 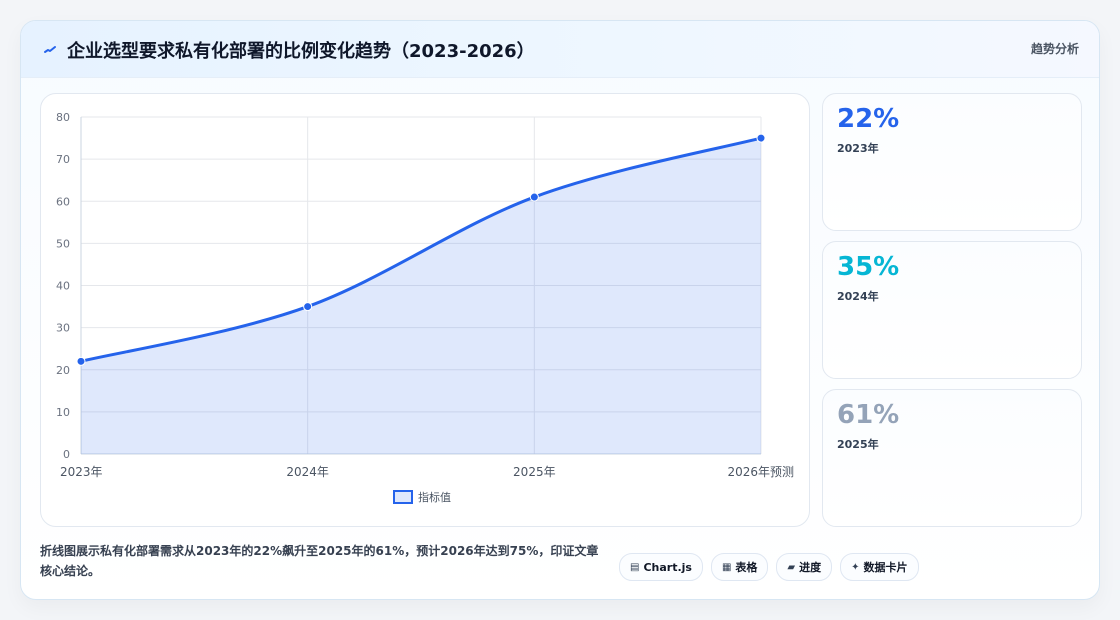 I want to click on y-tick-label: 50, so click(x=63, y=243).